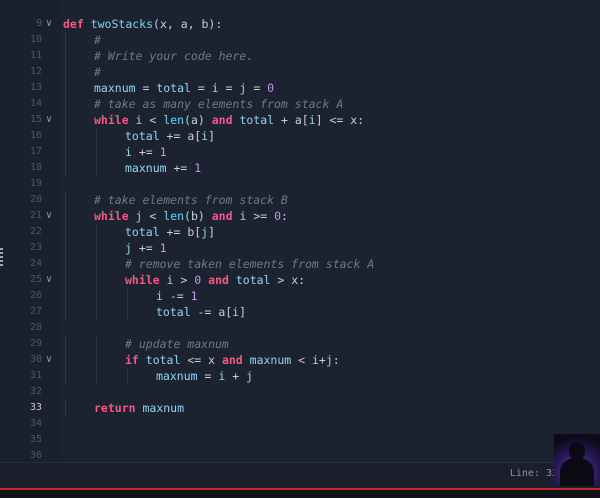 The image size is (600, 498). I want to click on line-number: 20, so click(35, 199).